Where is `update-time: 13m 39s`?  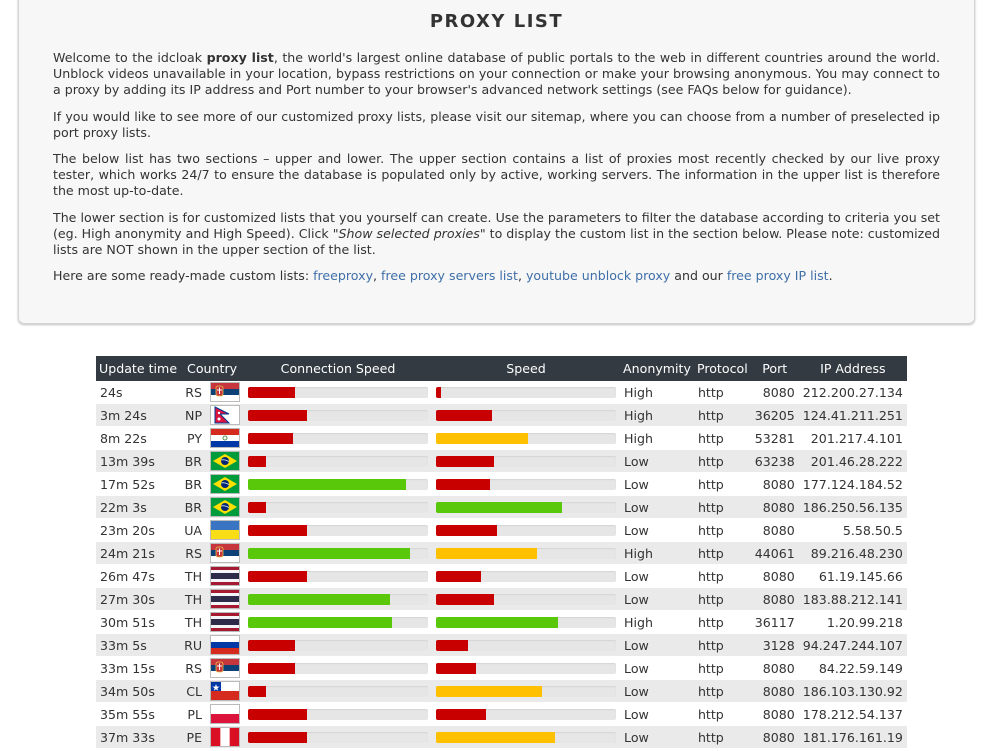
update-time: 13m 39s is located at coordinates (138, 461).